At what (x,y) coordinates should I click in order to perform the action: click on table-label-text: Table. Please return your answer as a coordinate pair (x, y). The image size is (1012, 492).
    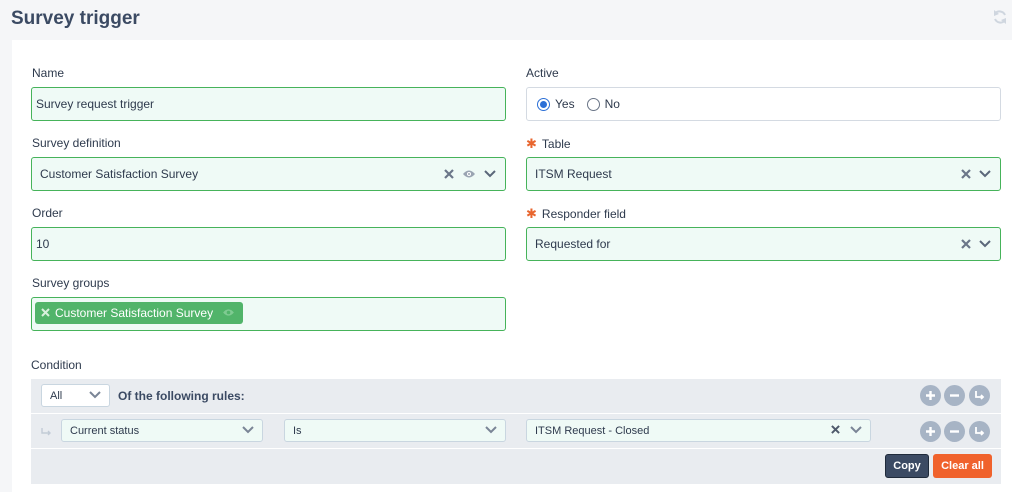
    Looking at the image, I should click on (556, 144).